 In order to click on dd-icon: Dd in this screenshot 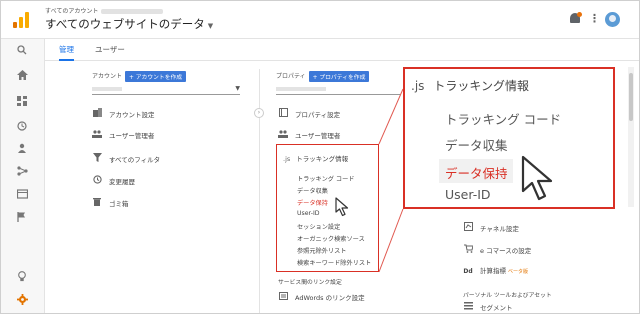, I will do `click(468, 271)`.